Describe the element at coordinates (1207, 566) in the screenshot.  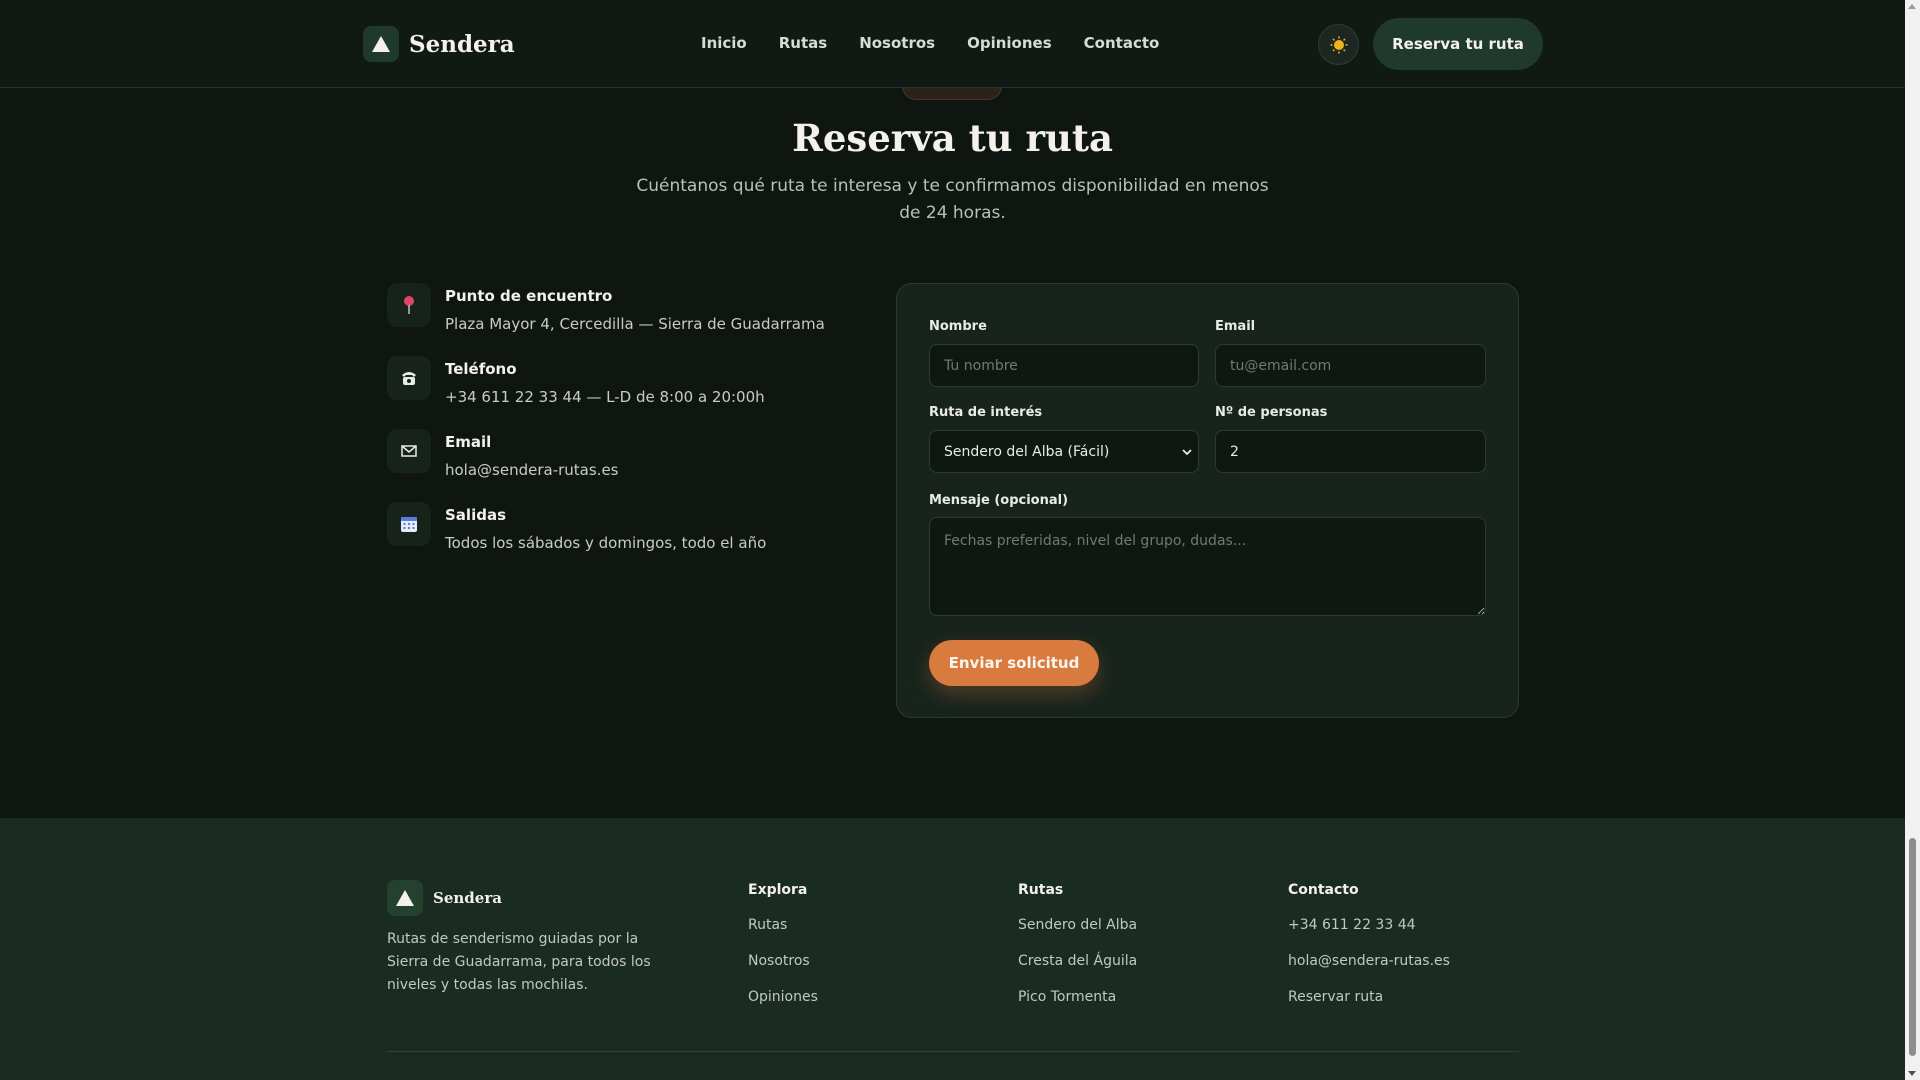
I see `message-textarea` at that location.